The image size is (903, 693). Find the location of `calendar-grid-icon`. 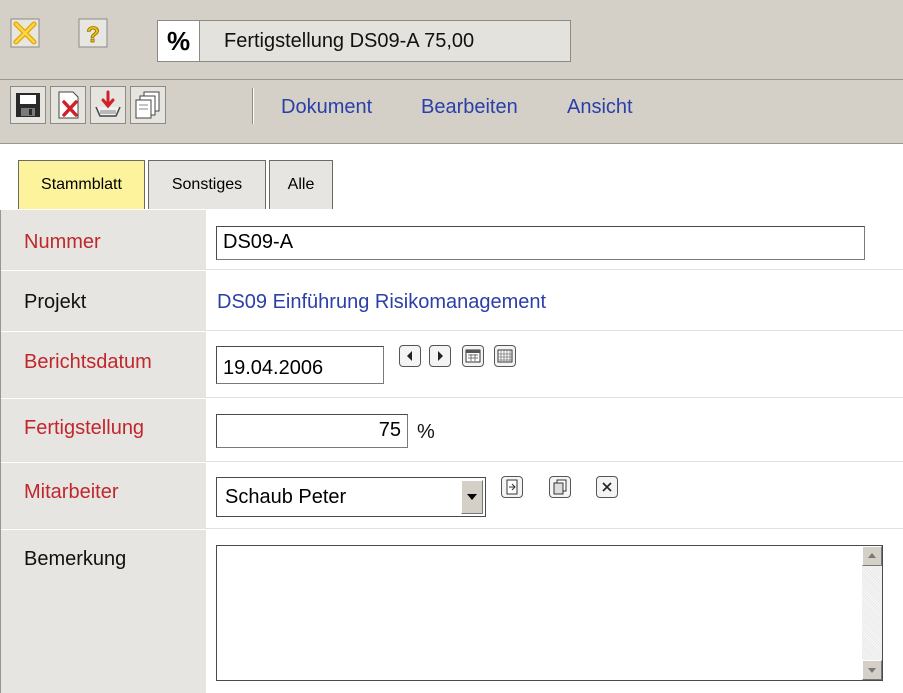

calendar-grid-icon is located at coordinates (505, 356).